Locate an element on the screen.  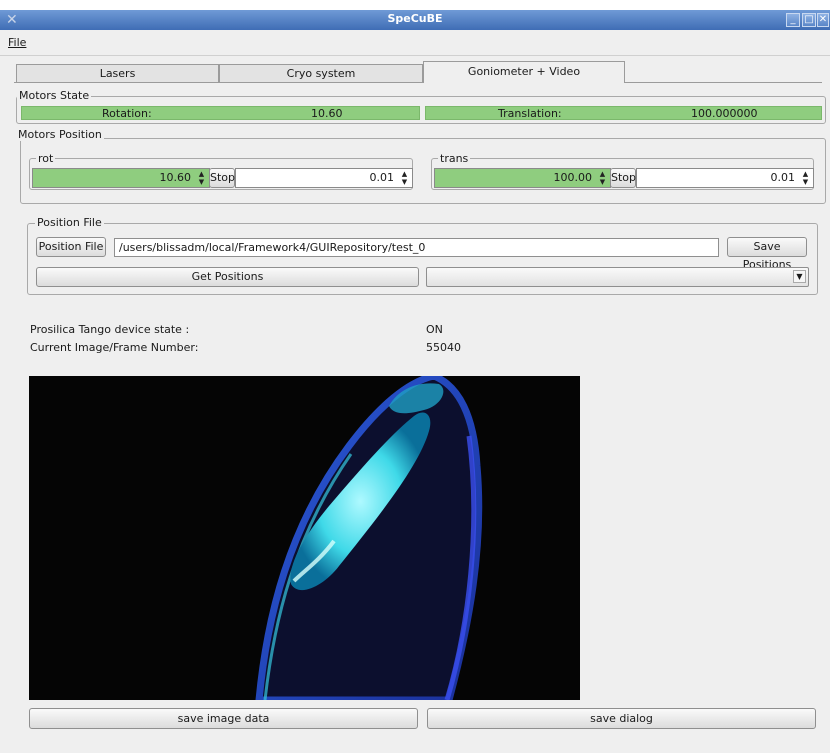
rot-title: rot is located at coordinates (46, 158).